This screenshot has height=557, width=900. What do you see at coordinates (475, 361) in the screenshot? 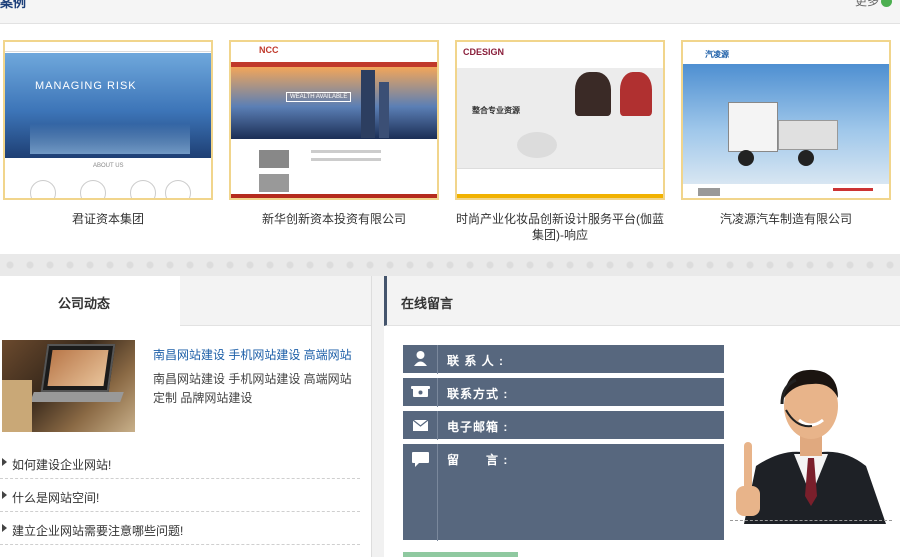
I see `field-label: 联 系 人 :` at bounding box center [475, 361].